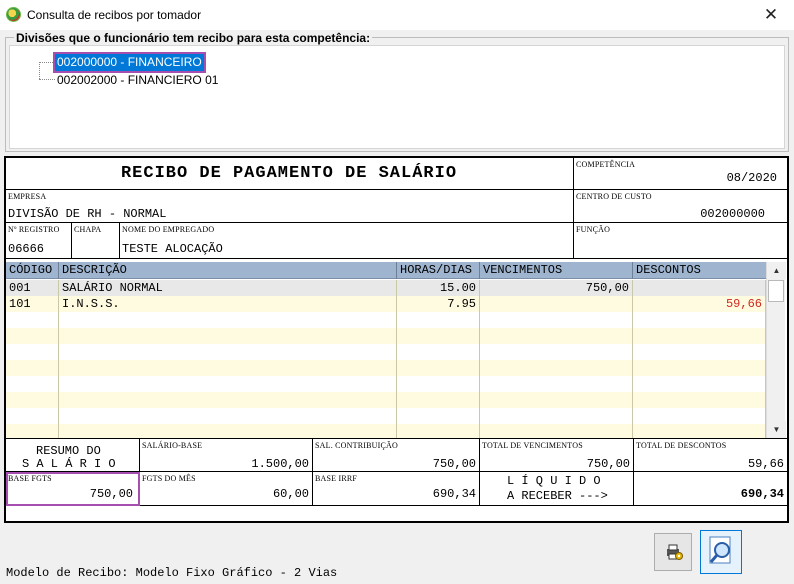 Image resolution: width=794 pixels, height=584 pixels. I want to click on print-settings-button, so click(673, 552).